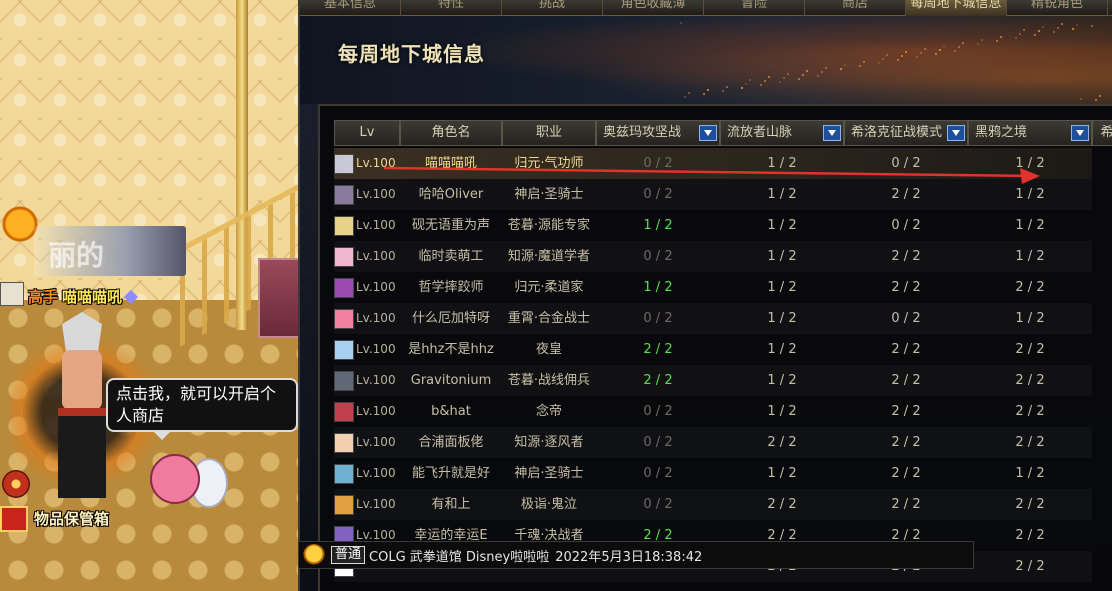 The height and width of the screenshot is (591, 1112). What do you see at coordinates (175, 479) in the screenshot?
I see `pet-body` at bounding box center [175, 479].